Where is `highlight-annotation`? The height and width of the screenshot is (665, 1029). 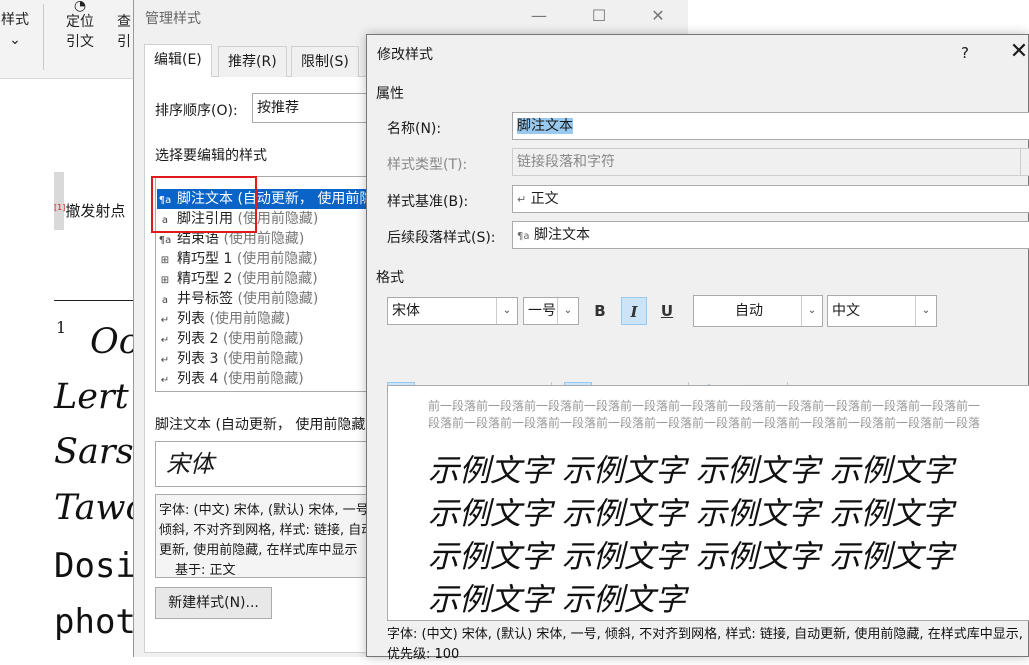
highlight-annotation is located at coordinates (204, 204).